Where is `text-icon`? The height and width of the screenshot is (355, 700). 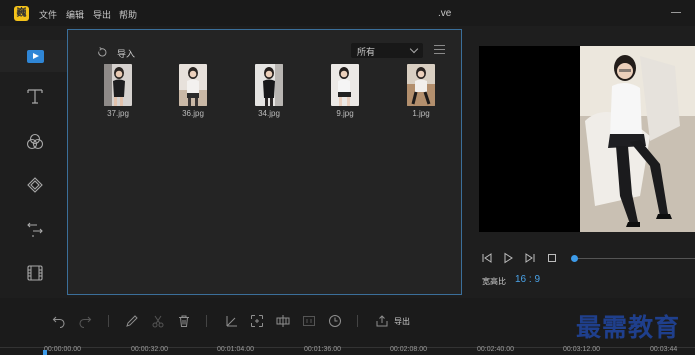 text-icon is located at coordinates (35, 96).